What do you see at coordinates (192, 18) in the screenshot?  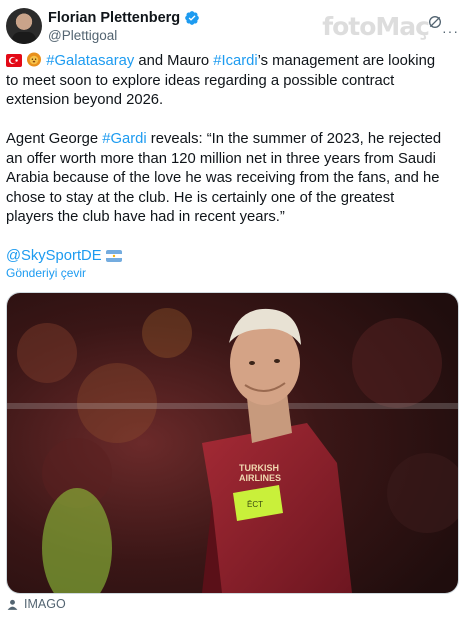 I see `verified-badge-icon` at bounding box center [192, 18].